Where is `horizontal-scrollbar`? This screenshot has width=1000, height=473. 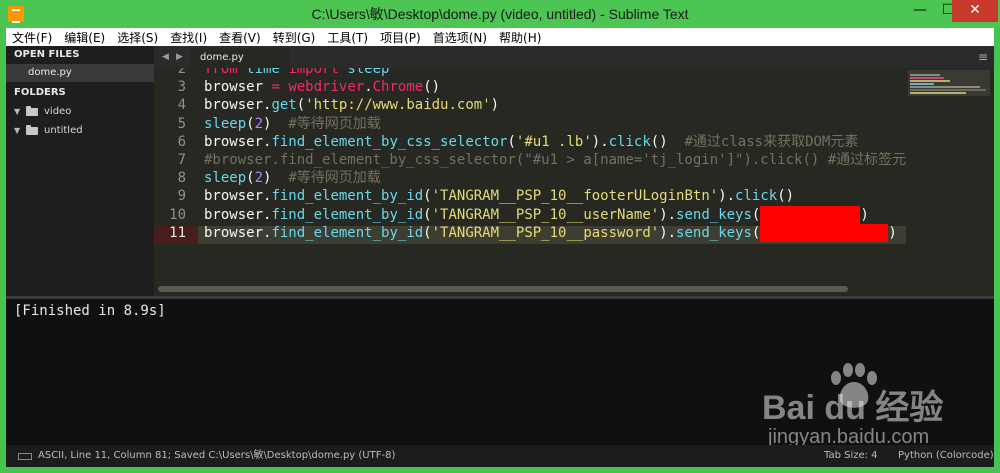 horizontal-scrollbar is located at coordinates (574, 289).